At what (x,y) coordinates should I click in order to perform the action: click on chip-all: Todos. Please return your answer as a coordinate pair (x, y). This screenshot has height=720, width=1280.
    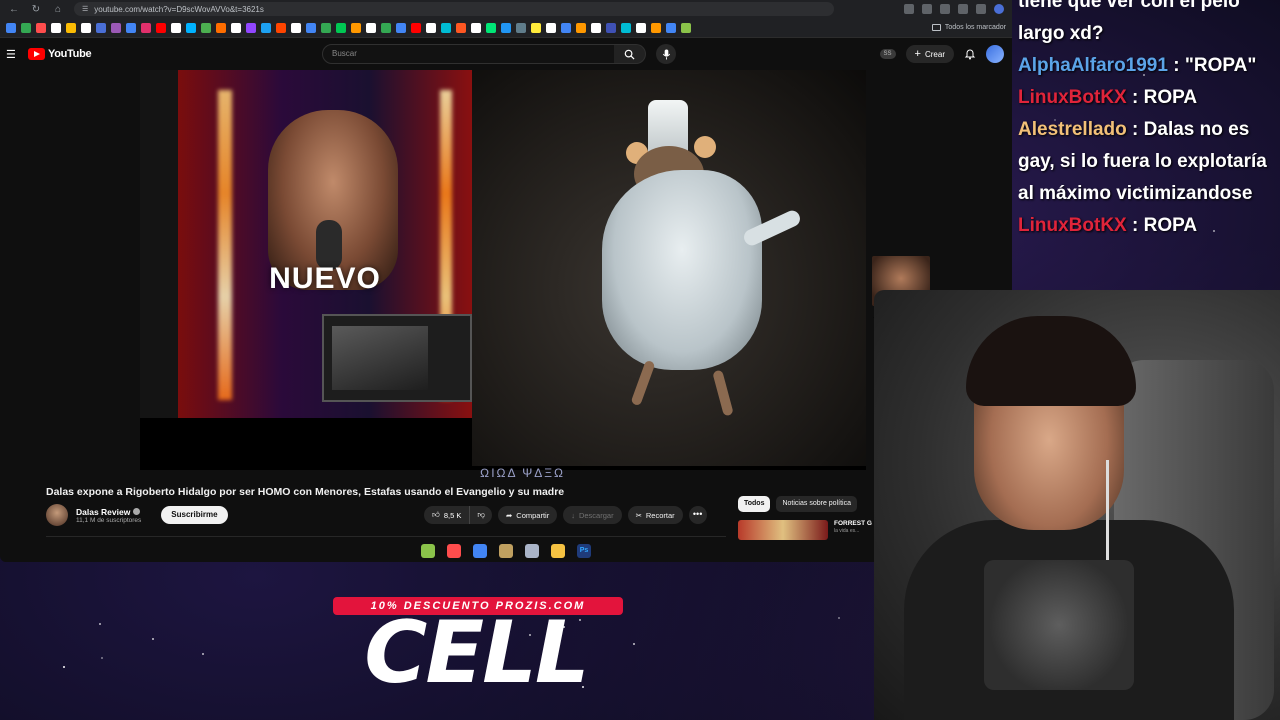
    Looking at the image, I should click on (754, 504).